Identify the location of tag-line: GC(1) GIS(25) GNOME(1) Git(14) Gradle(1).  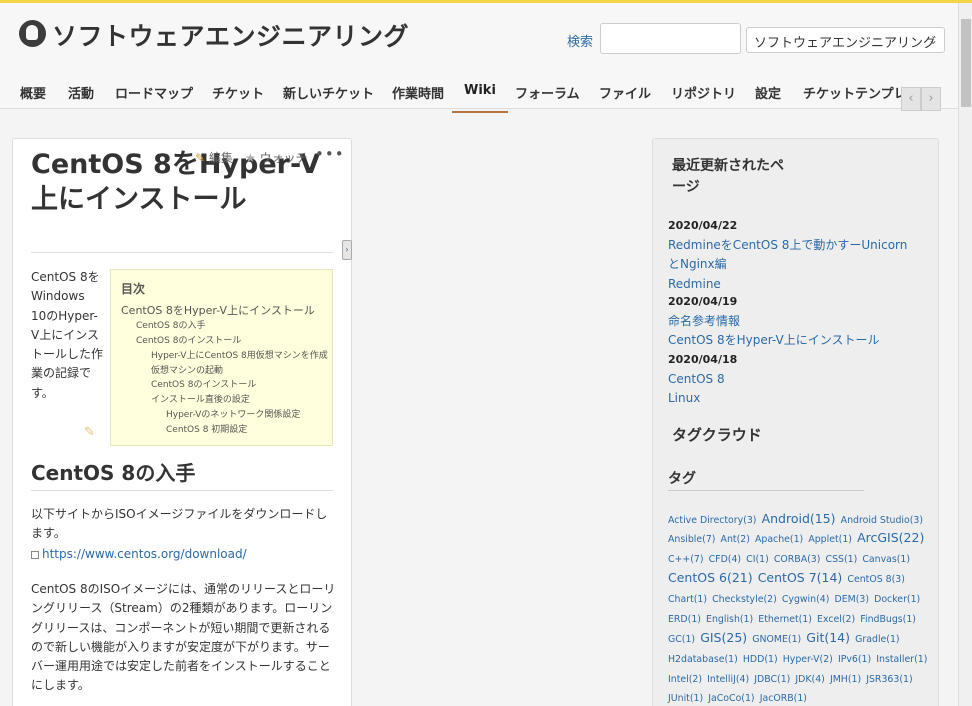
(784, 636).